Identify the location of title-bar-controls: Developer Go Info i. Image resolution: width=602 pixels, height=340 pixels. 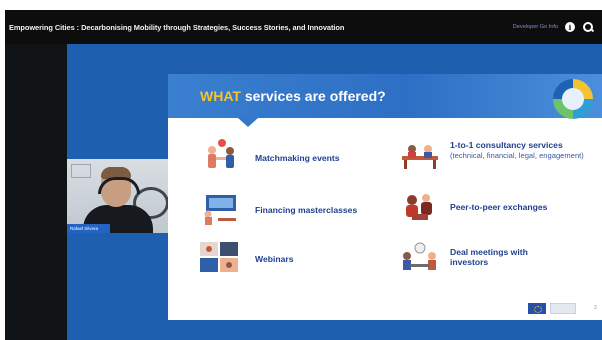
(554, 27).